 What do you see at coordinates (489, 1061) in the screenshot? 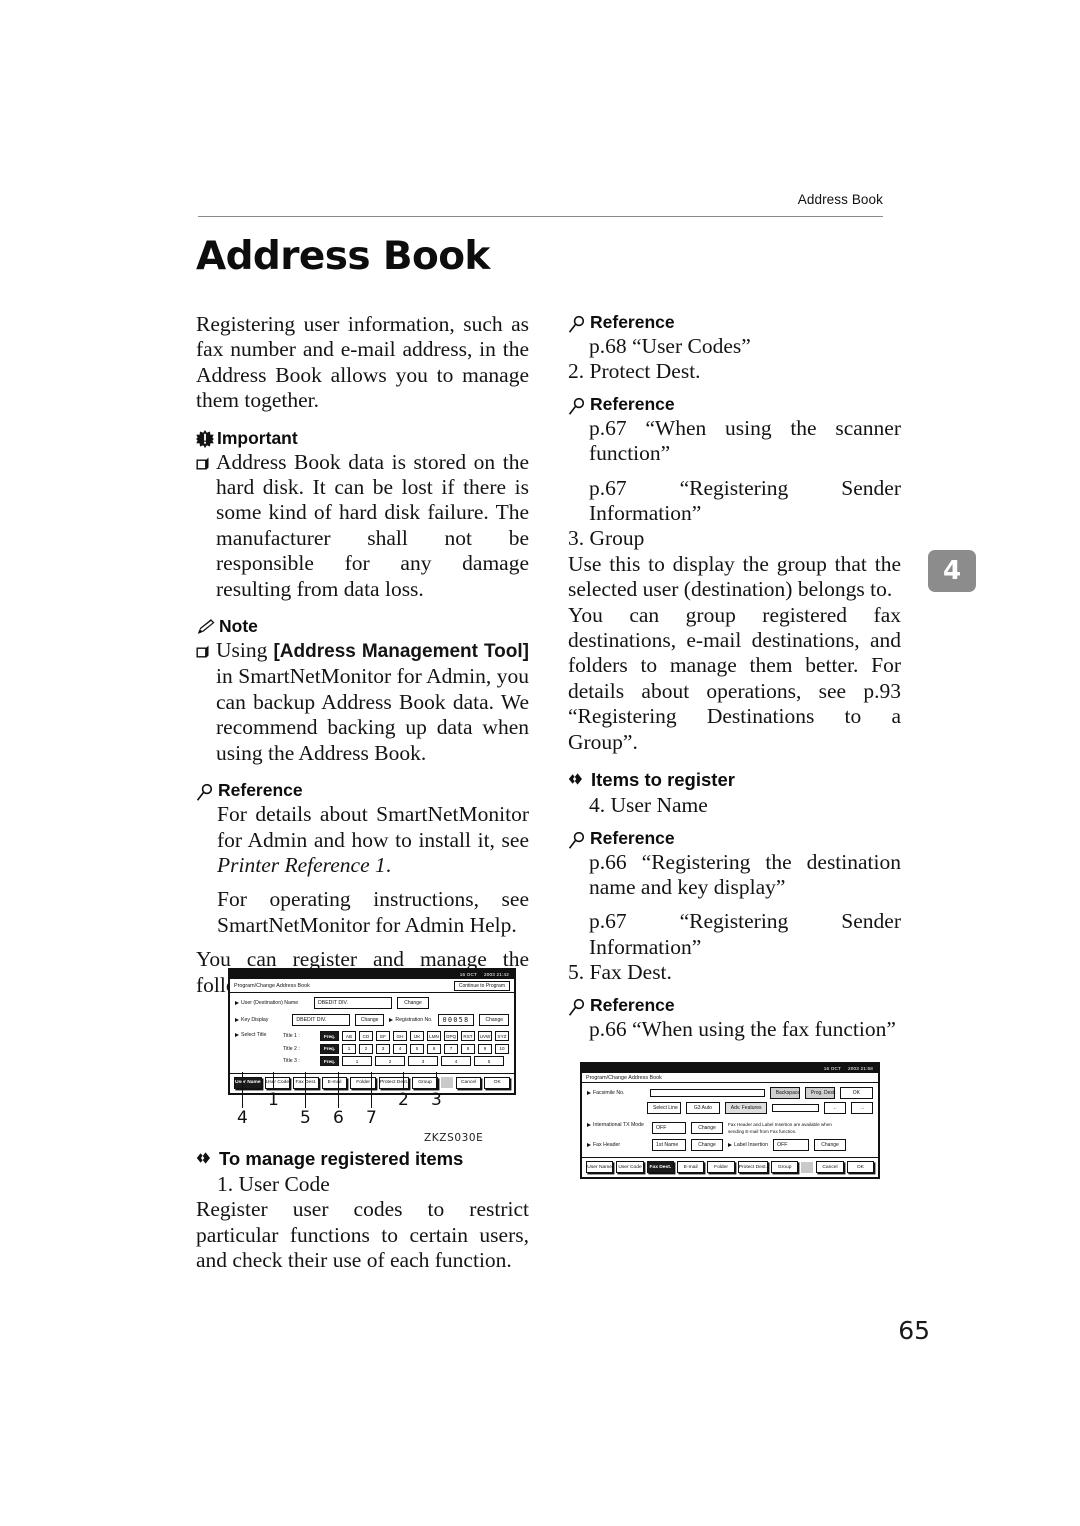
I see `title-3-key: 5` at bounding box center [489, 1061].